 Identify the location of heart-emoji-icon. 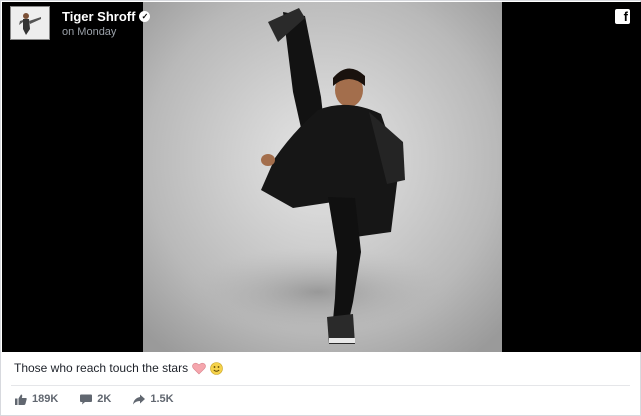
(199, 368).